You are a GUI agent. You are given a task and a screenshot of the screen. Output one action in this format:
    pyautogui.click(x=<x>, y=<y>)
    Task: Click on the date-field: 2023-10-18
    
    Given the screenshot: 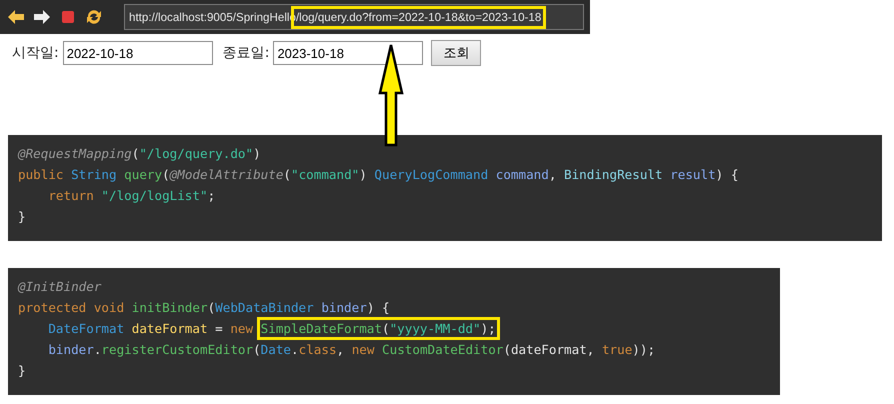 What is the action you would take?
    pyautogui.click(x=348, y=53)
    